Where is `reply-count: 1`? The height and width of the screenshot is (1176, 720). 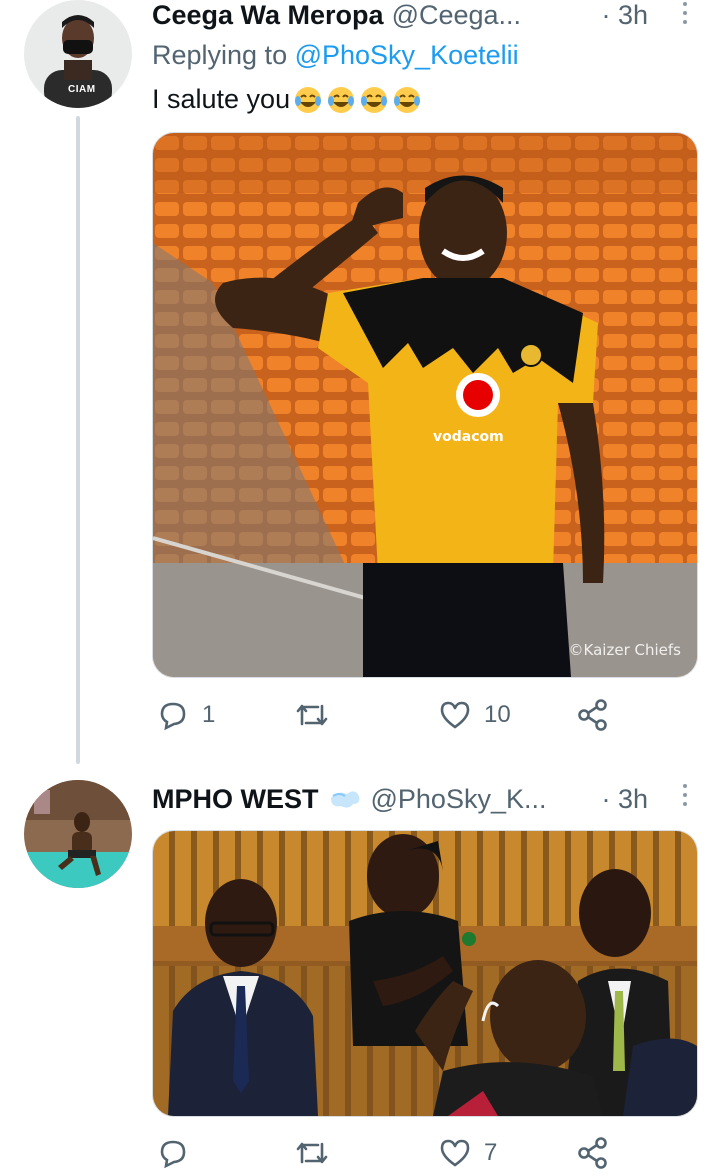 reply-count: 1 is located at coordinates (209, 714).